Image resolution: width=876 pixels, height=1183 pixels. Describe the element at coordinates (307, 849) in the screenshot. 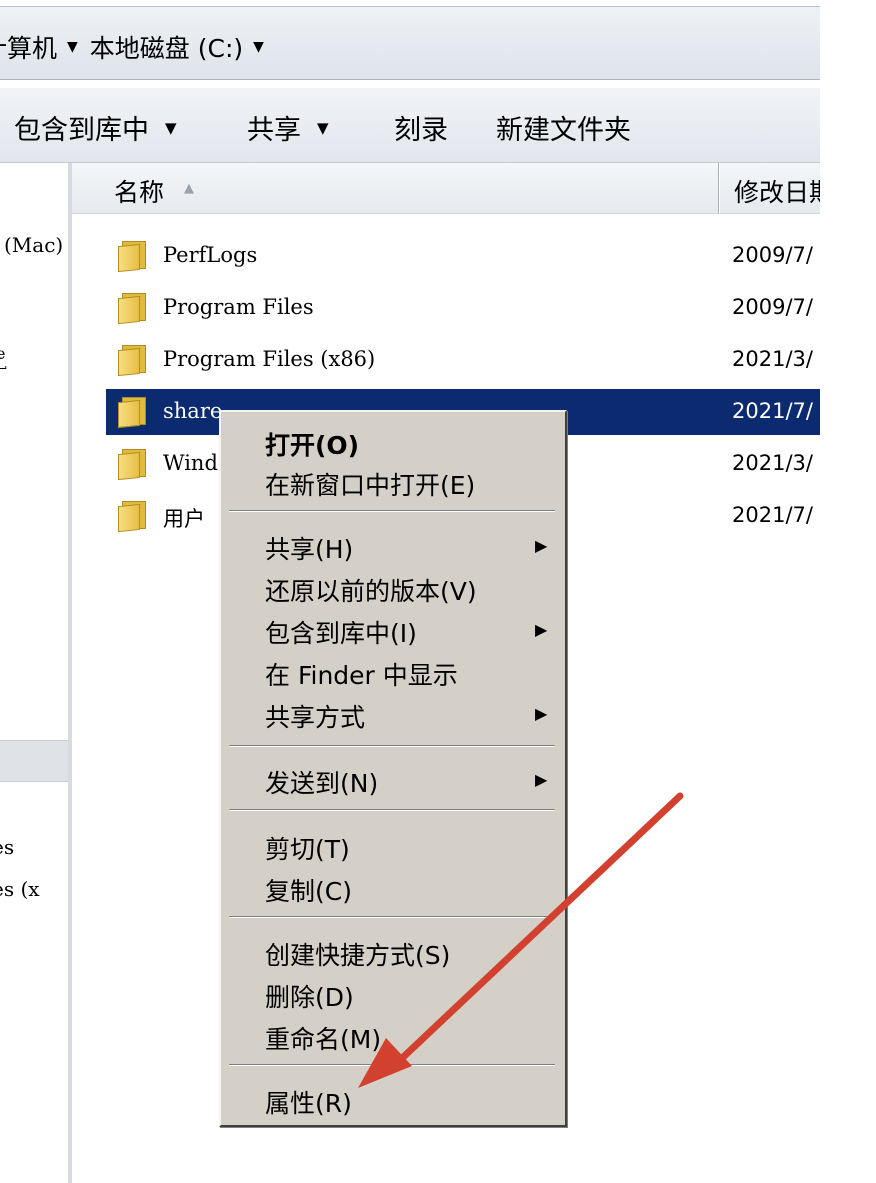

I see `menu-item-label: 剪切(T)` at that location.